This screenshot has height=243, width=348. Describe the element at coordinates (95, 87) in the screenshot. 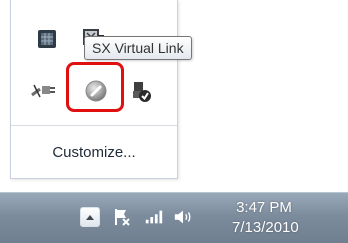

I see `highlight-box` at that location.